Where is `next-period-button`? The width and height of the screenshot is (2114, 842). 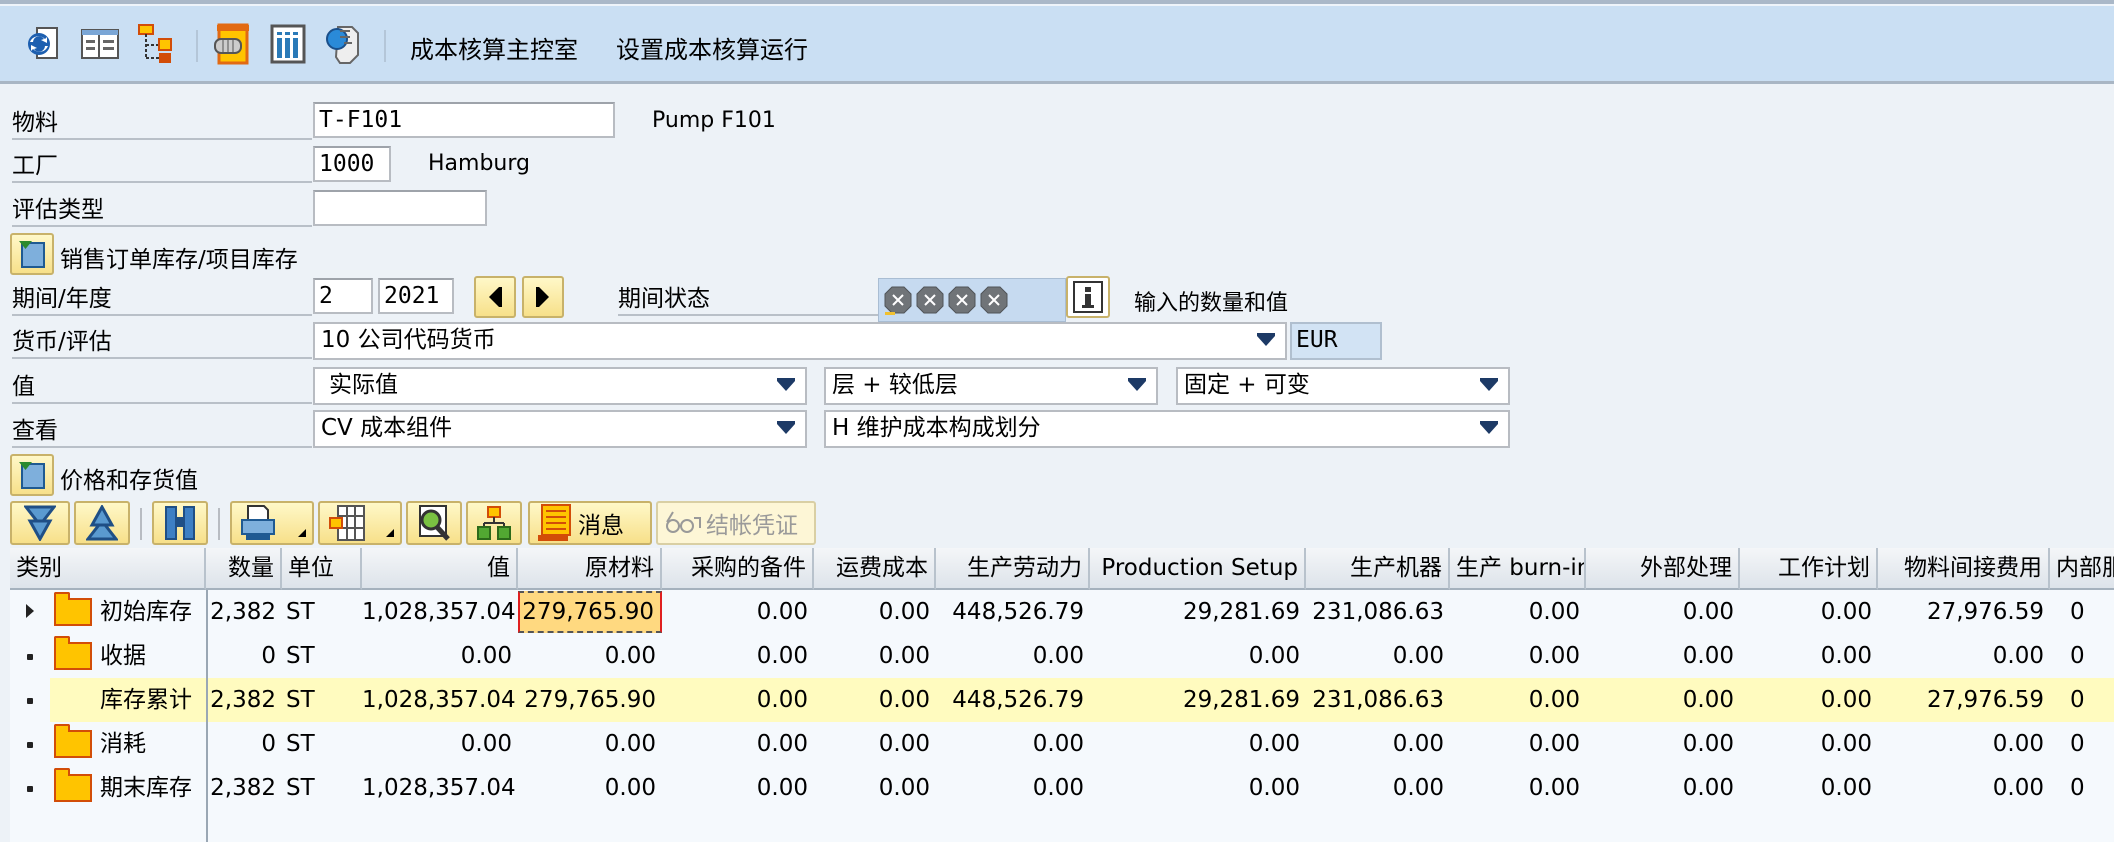 next-period-button is located at coordinates (543, 297).